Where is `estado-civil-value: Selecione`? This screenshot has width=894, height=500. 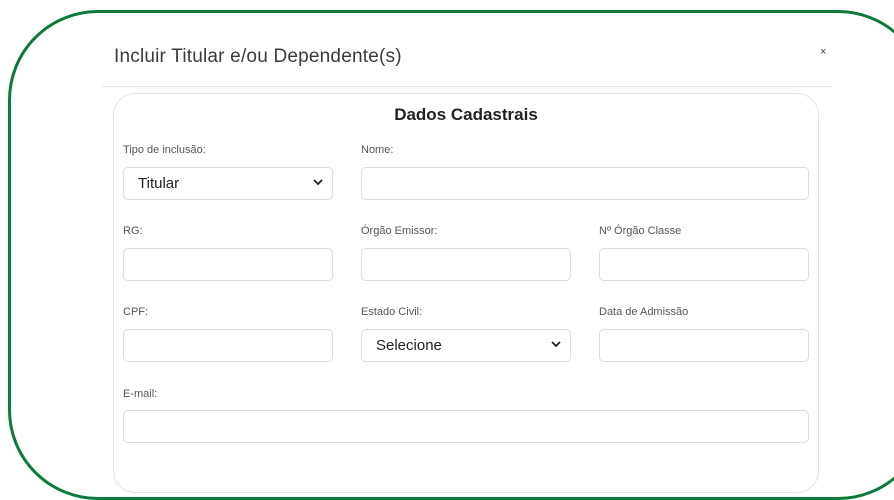
estado-civil-value: Selecione is located at coordinates (409, 345).